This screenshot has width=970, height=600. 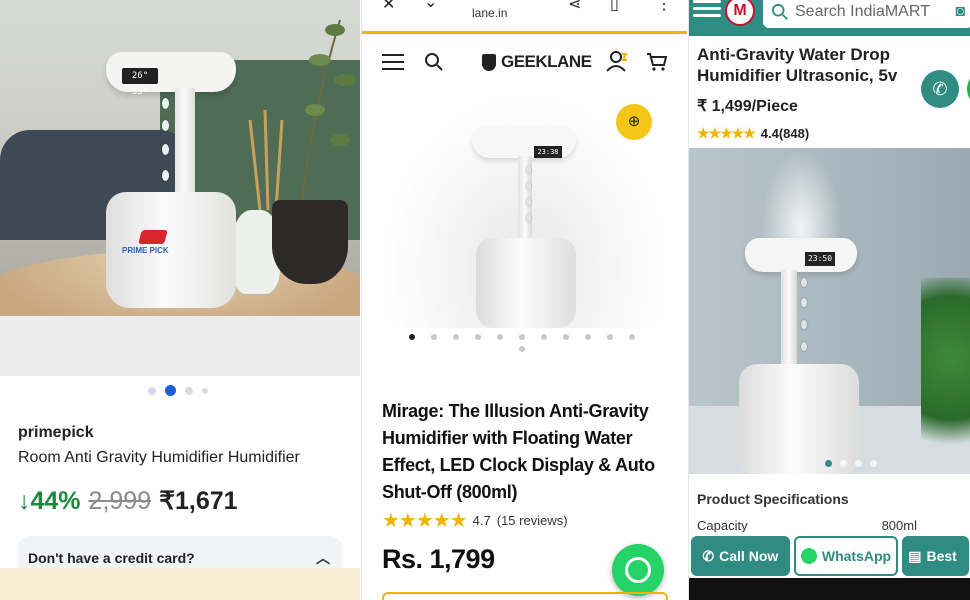 What do you see at coordinates (140, 82) in the screenshot?
I see `led-clock: 26° 55°` at bounding box center [140, 82].